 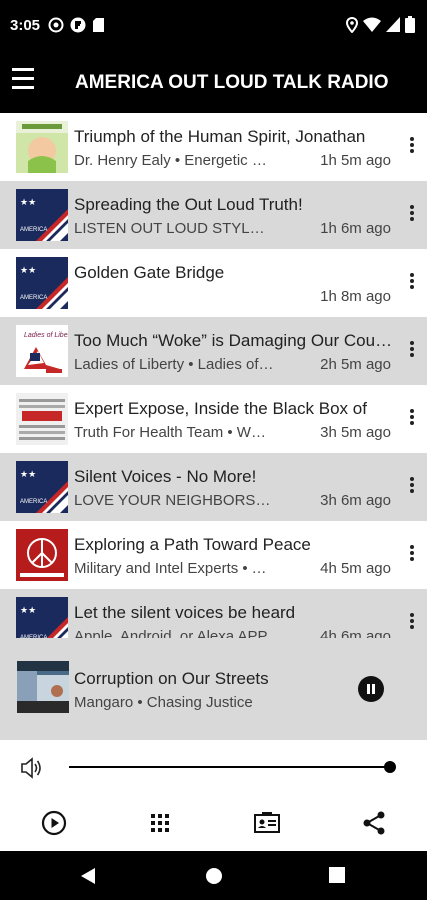 I want to click on episode-time: 1h 8m ago, so click(x=355, y=296).